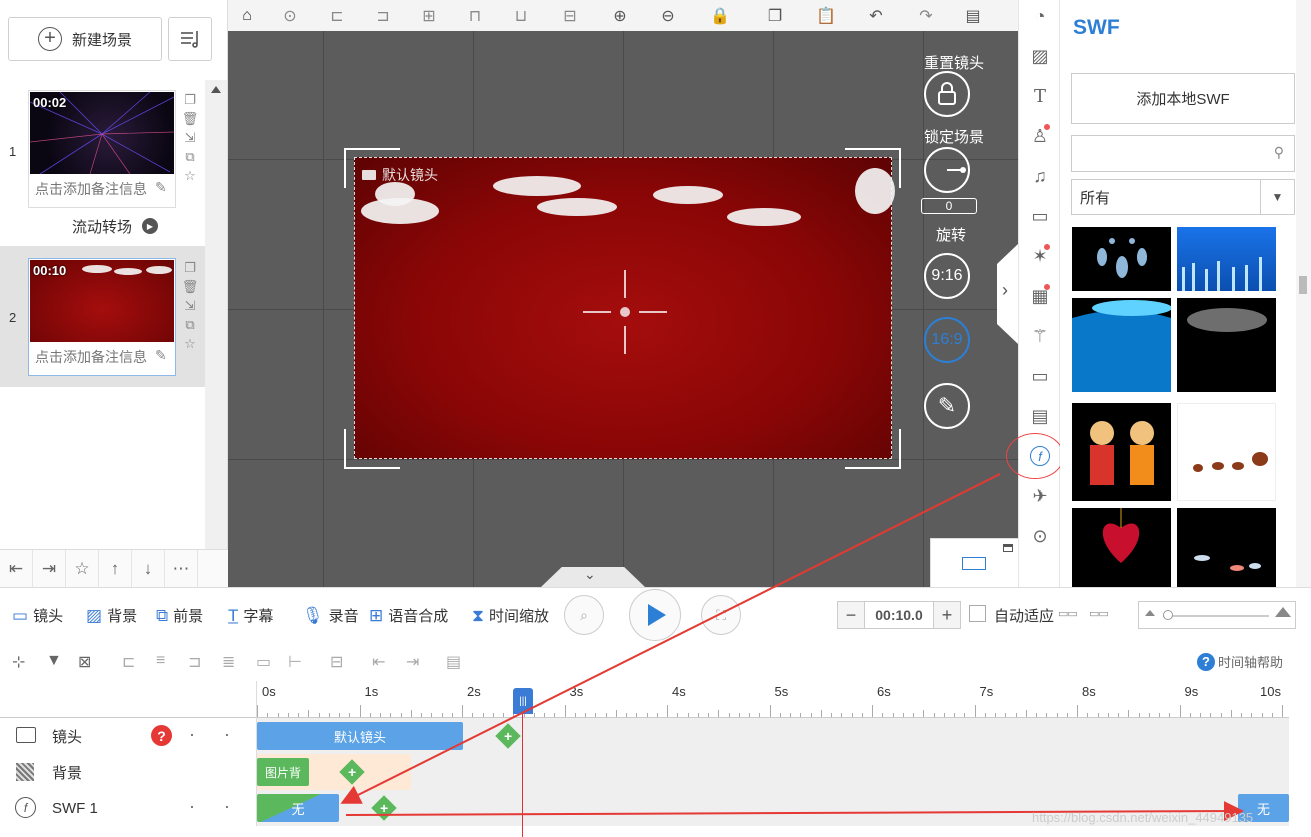  Describe the element at coordinates (826, 15) in the screenshot. I see `paste-icon: 📋` at that location.